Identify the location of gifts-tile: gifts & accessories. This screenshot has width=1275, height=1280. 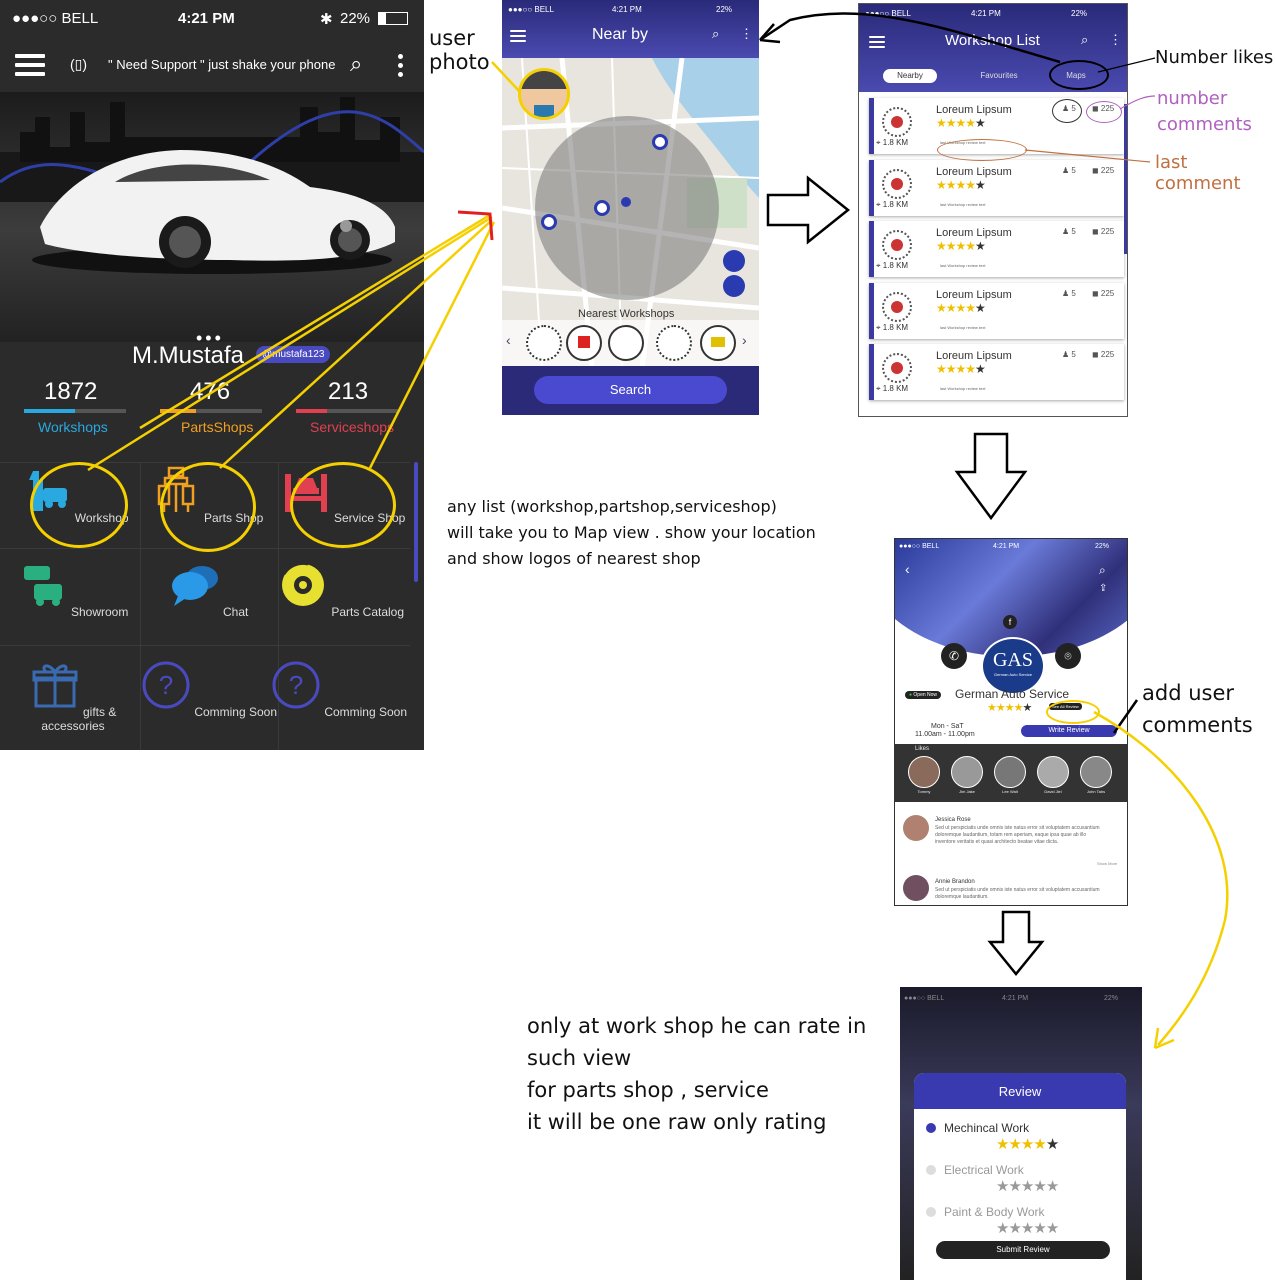
(73, 696).